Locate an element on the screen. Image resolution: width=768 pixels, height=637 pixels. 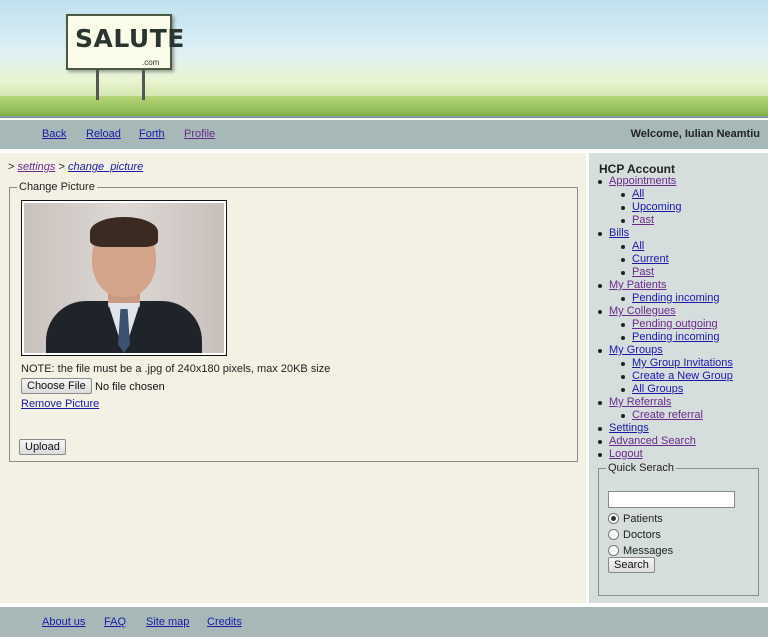
upload-button: Upload is located at coordinates (42, 447).